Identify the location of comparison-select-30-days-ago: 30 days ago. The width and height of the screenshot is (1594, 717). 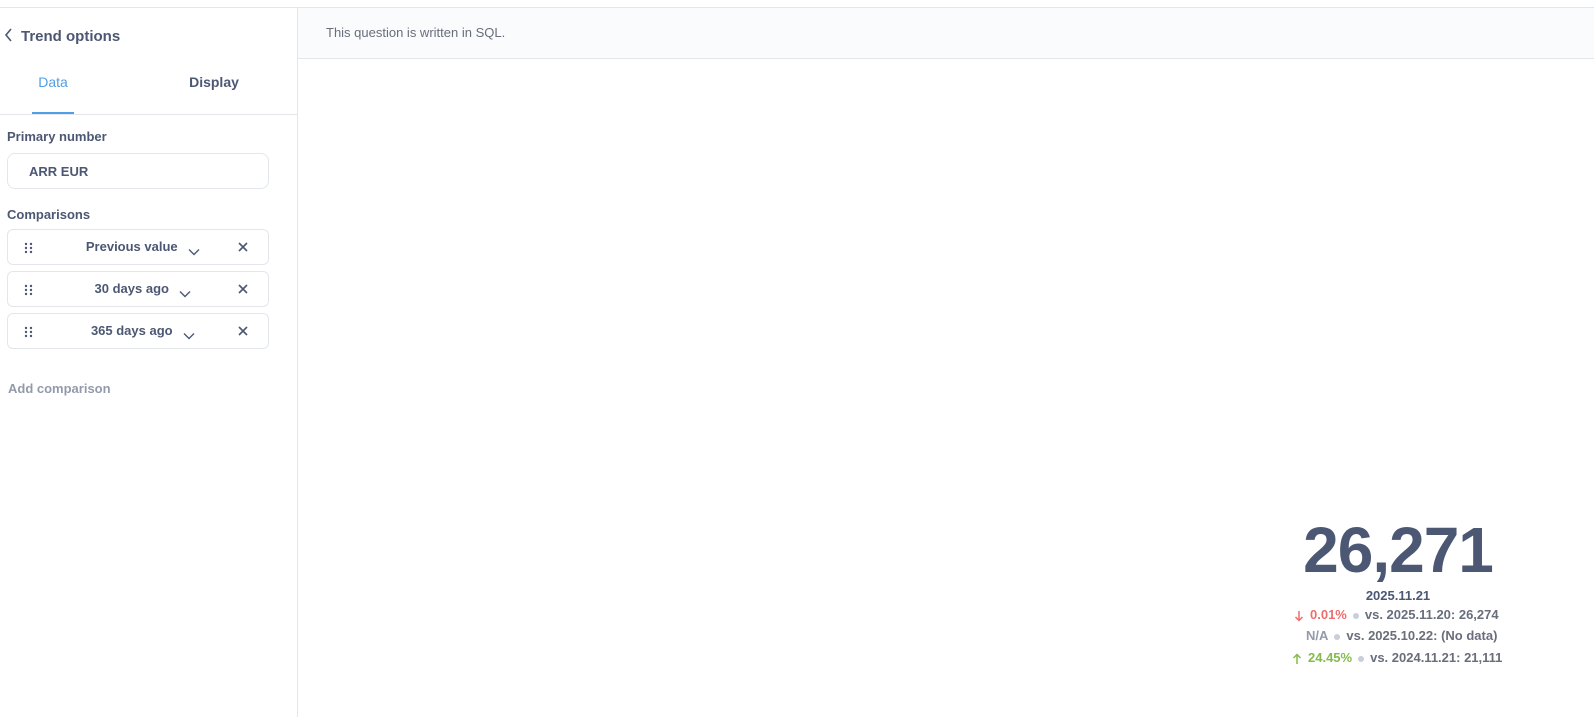
(143, 289).